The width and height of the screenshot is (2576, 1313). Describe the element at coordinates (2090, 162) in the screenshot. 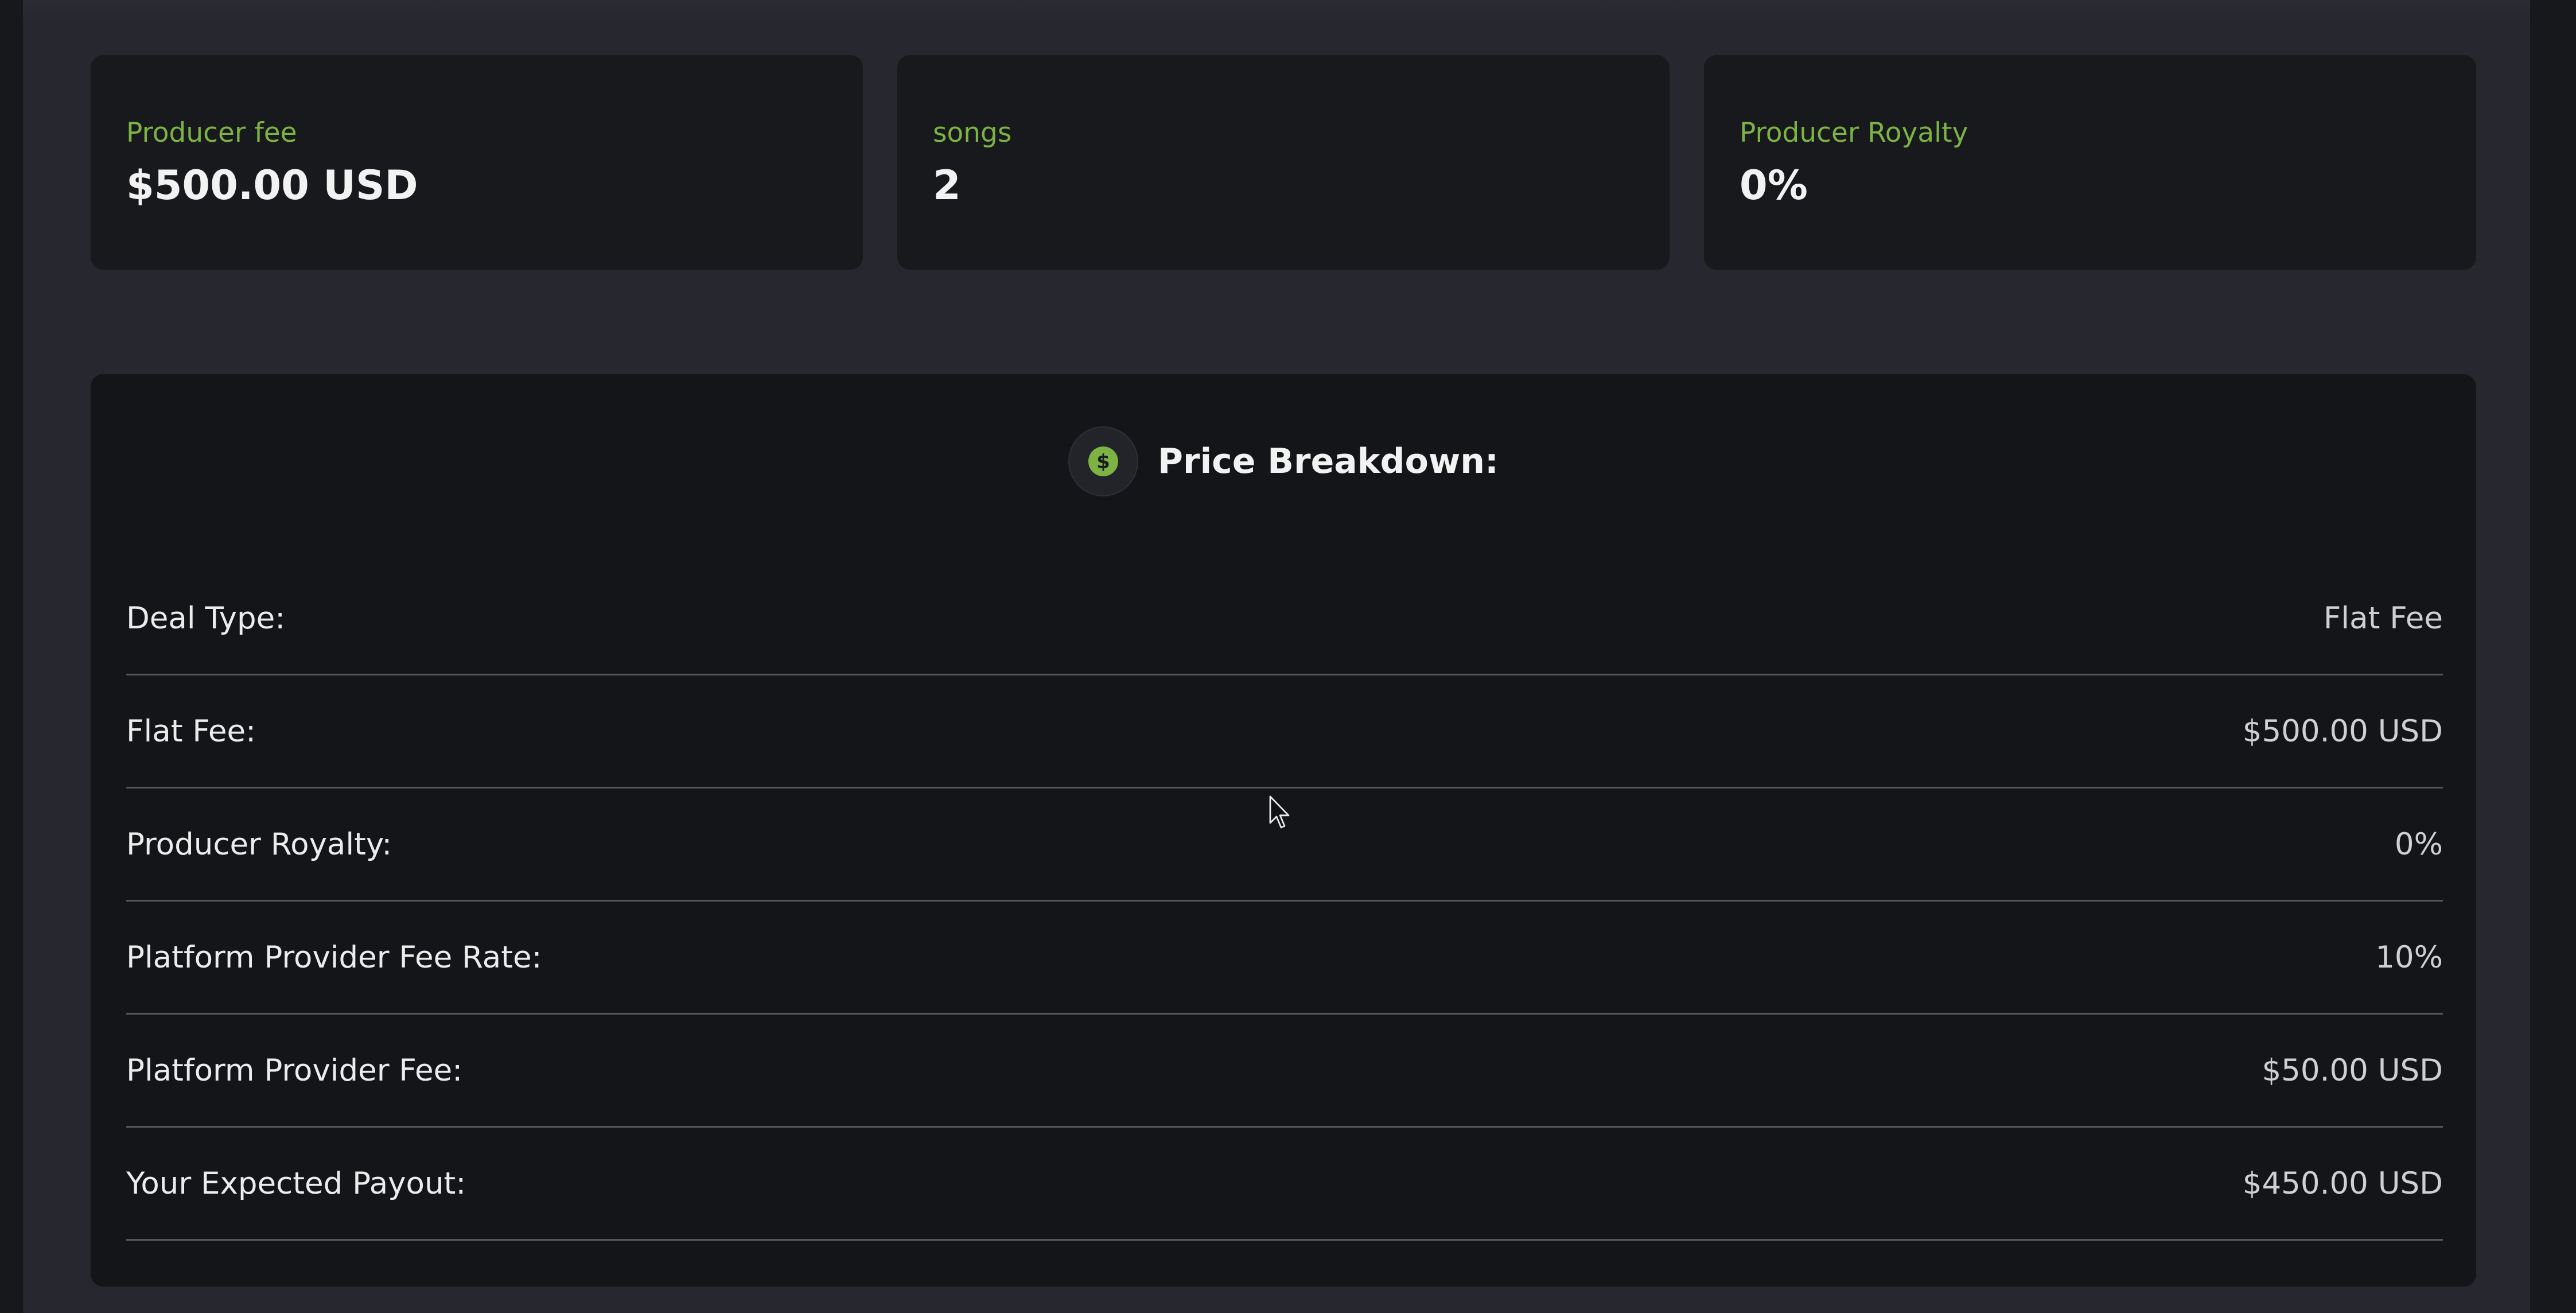

I see `producer-royalty-card: Producer Royalty 0%` at that location.